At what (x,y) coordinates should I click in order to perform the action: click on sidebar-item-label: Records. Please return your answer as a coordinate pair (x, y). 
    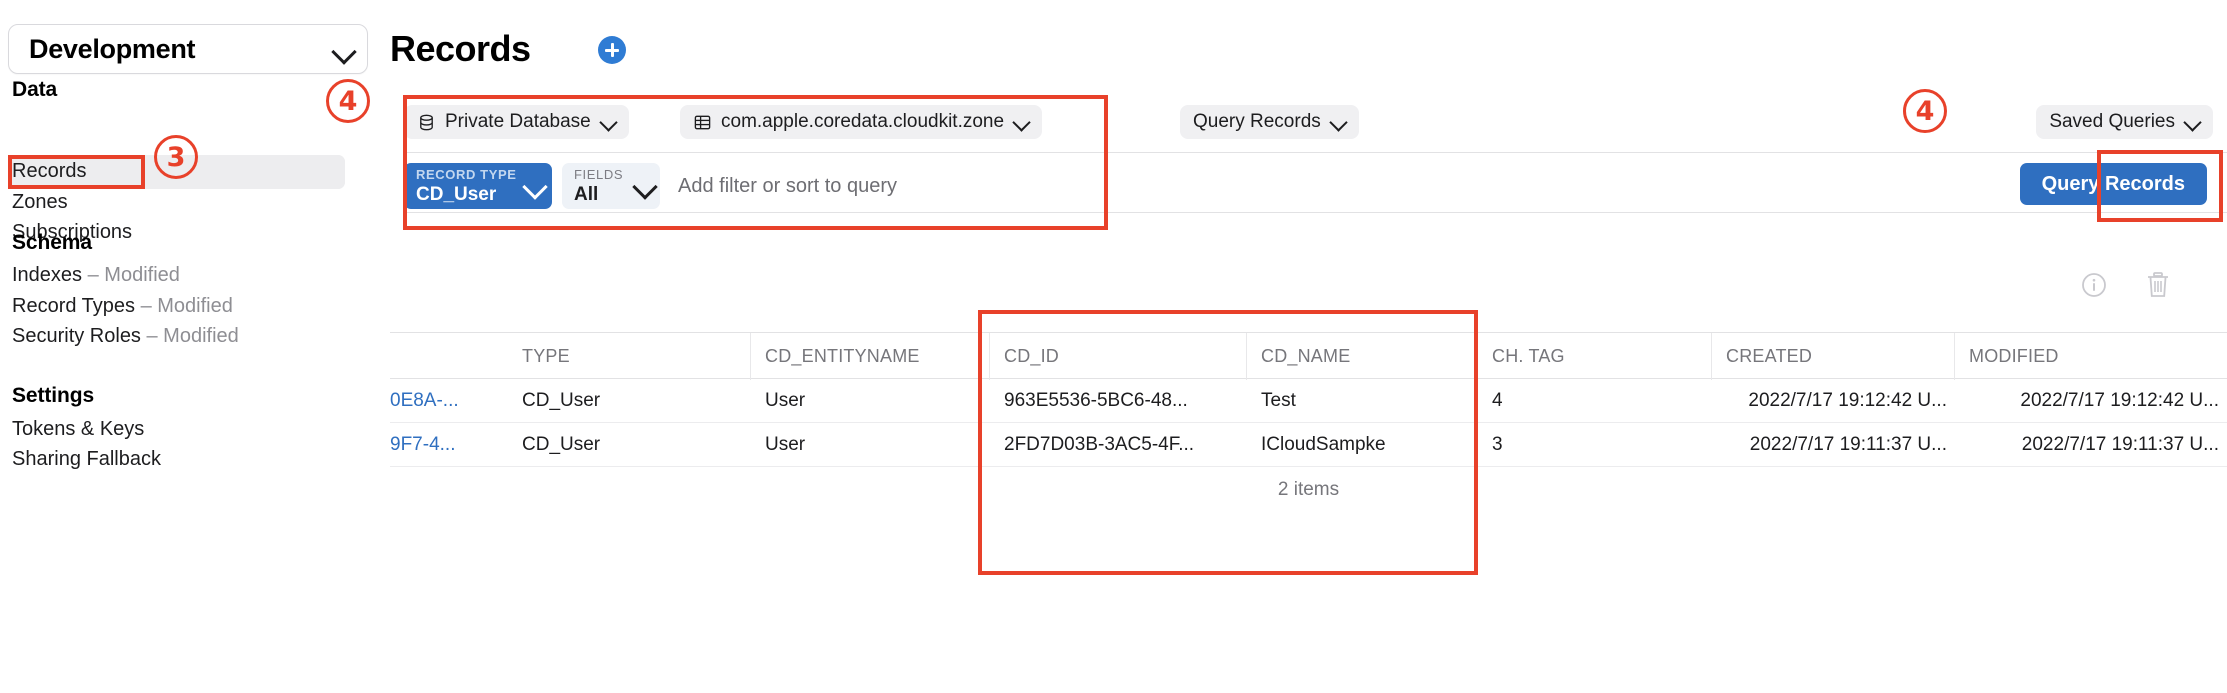
    Looking at the image, I should click on (49, 171).